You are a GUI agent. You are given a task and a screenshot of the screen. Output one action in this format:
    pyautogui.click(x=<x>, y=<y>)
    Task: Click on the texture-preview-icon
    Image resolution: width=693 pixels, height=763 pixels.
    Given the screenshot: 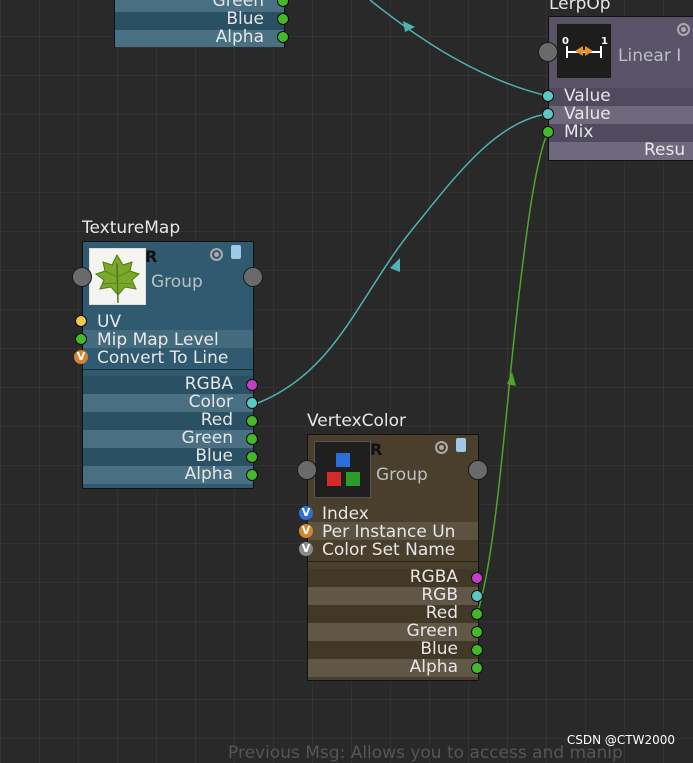 What is the action you would take?
    pyautogui.click(x=216, y=254)
    